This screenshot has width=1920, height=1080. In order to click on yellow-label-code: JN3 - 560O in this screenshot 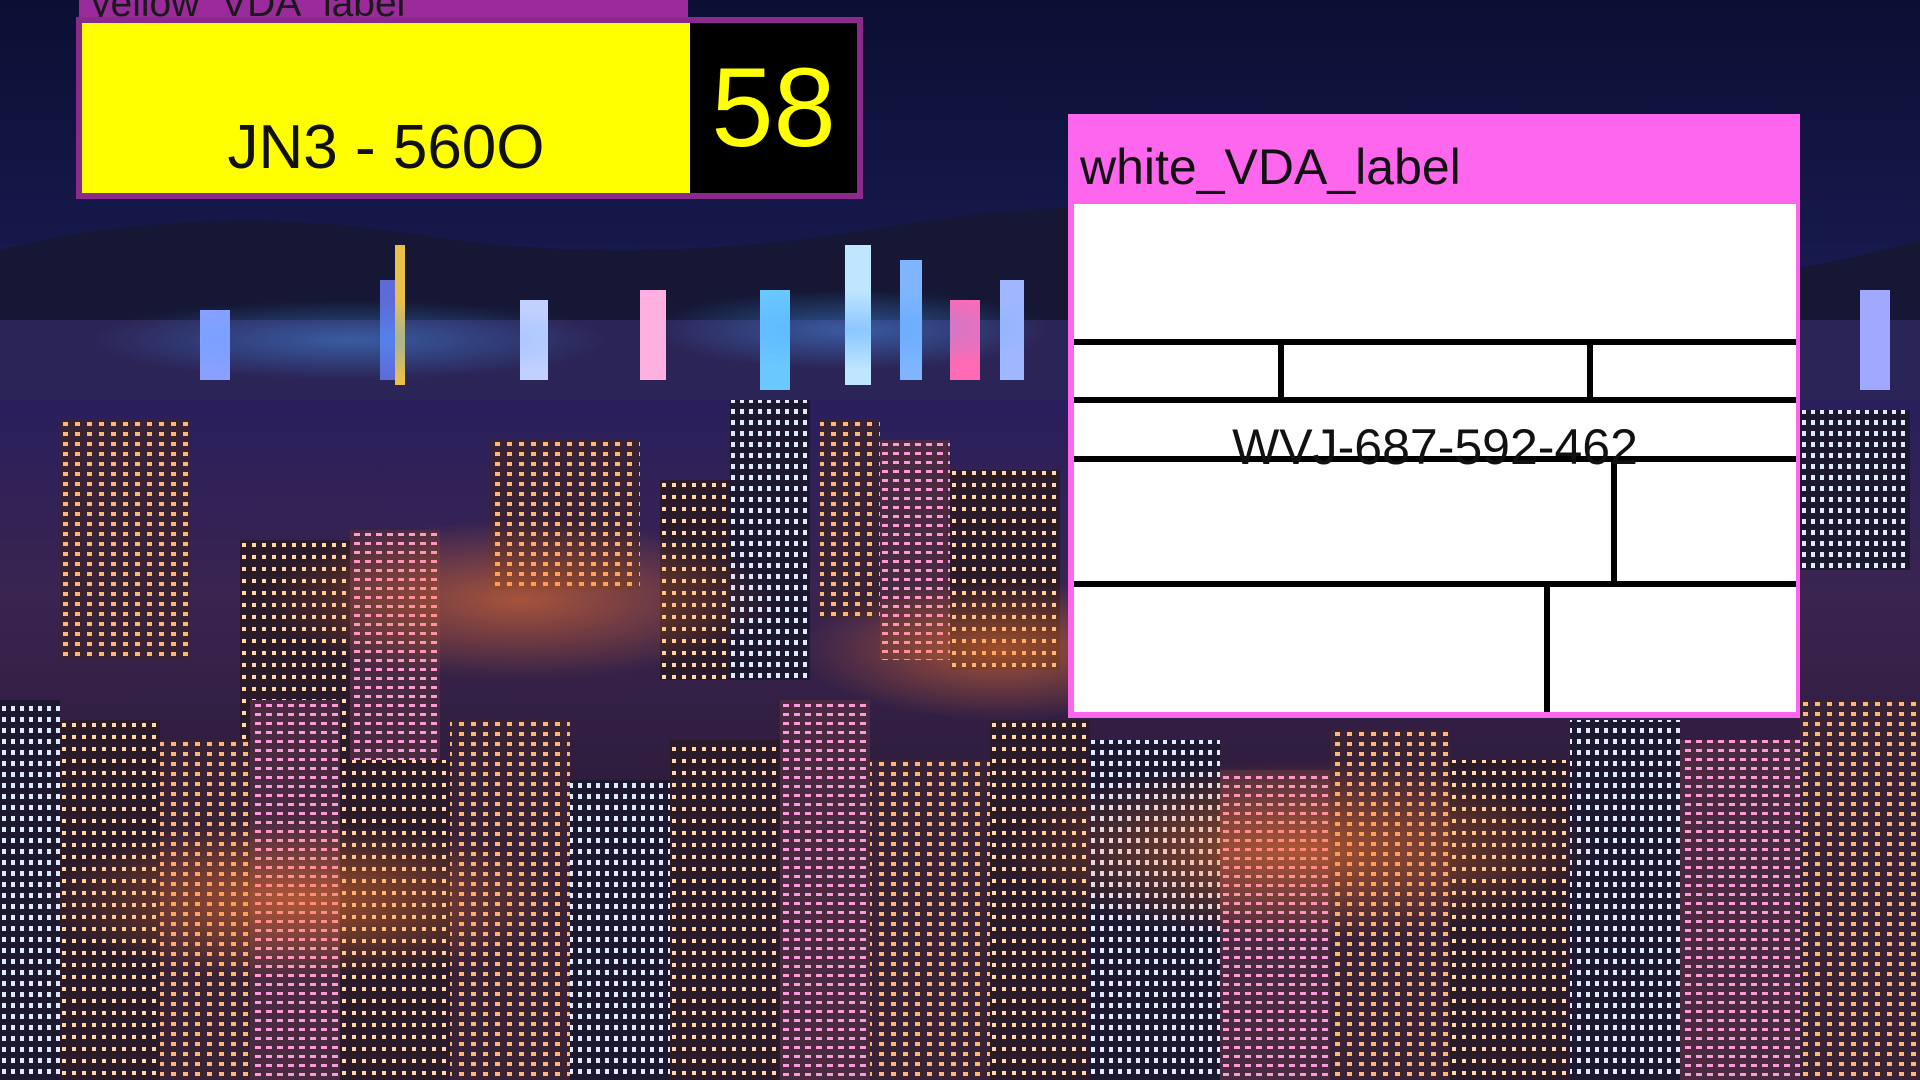, I will do `click(386, 147)`.